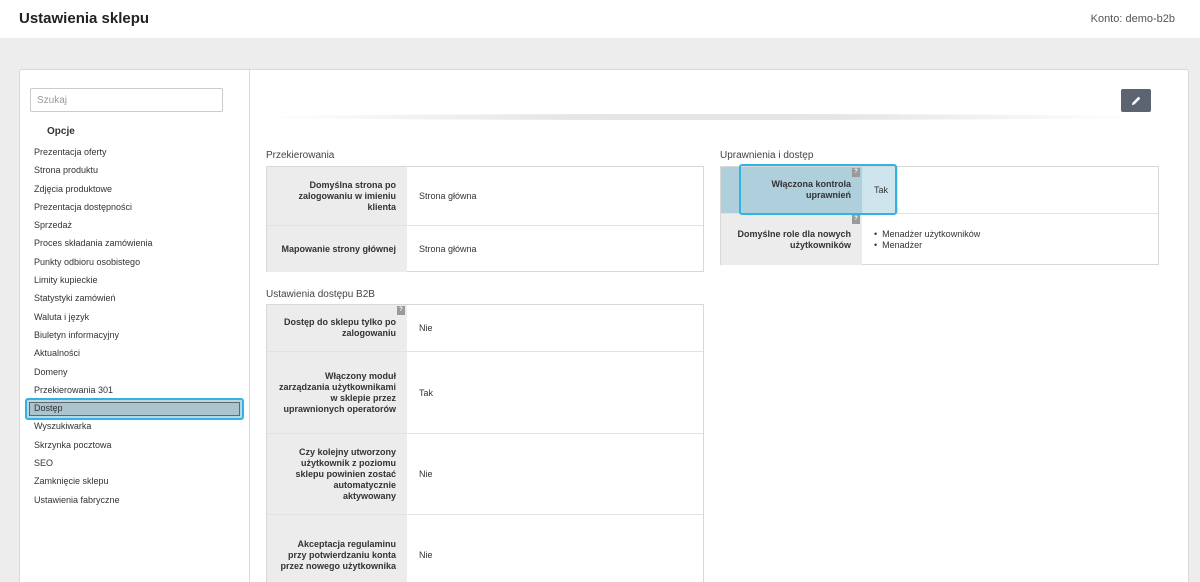 The height and width of the screenshot is (582, 1200). What do you see at coordinates (135, 335) in the screenshot?
I see `sidebar-item-biuletyn: Biuletyn informacyjny` at bounding box center [135, 335].